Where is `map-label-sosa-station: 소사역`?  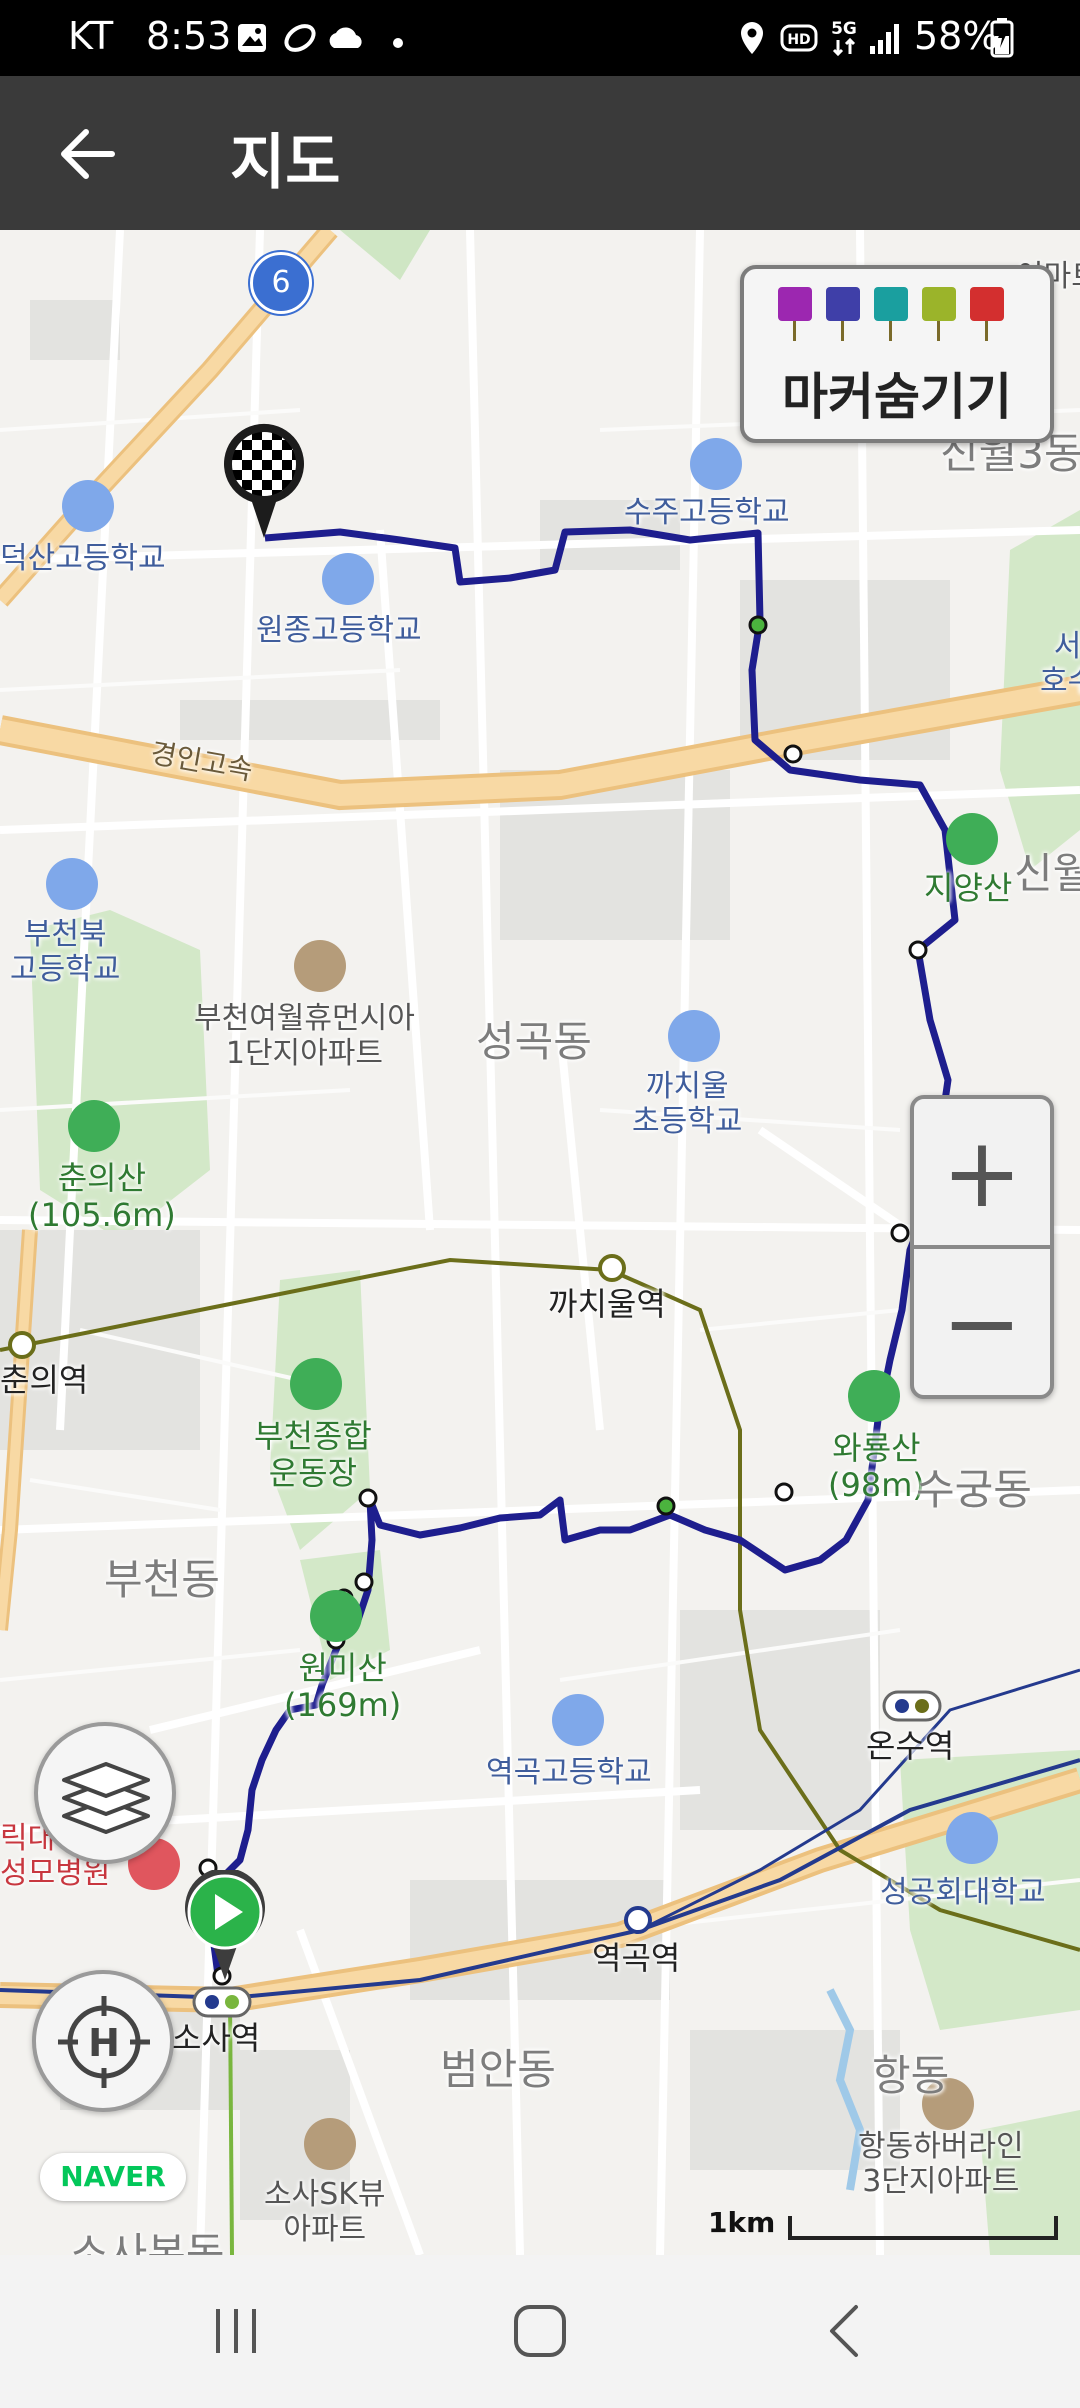 map-label-sosa-station: 소사역 is located at coordinates (216, 2038).